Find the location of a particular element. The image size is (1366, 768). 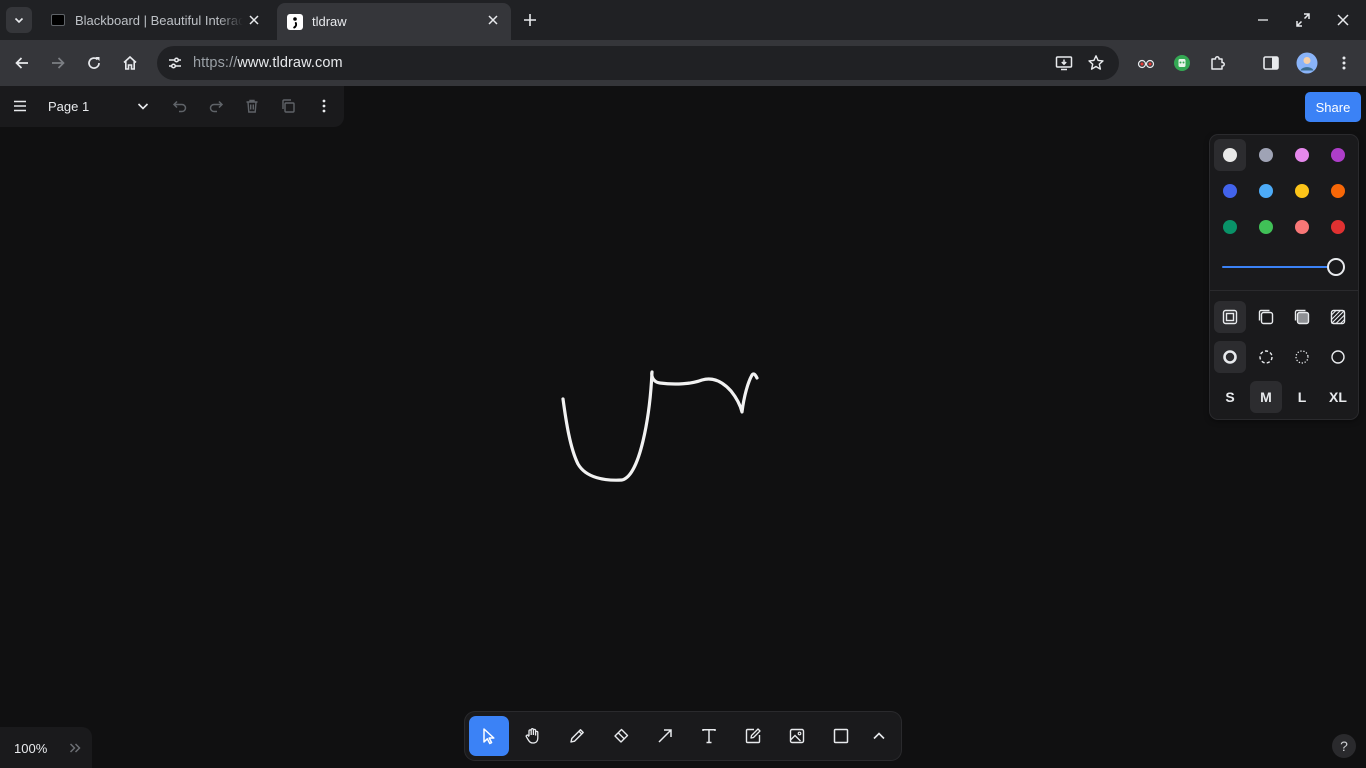

blackboard-favicon-icon is located at coordinates (58, 20).